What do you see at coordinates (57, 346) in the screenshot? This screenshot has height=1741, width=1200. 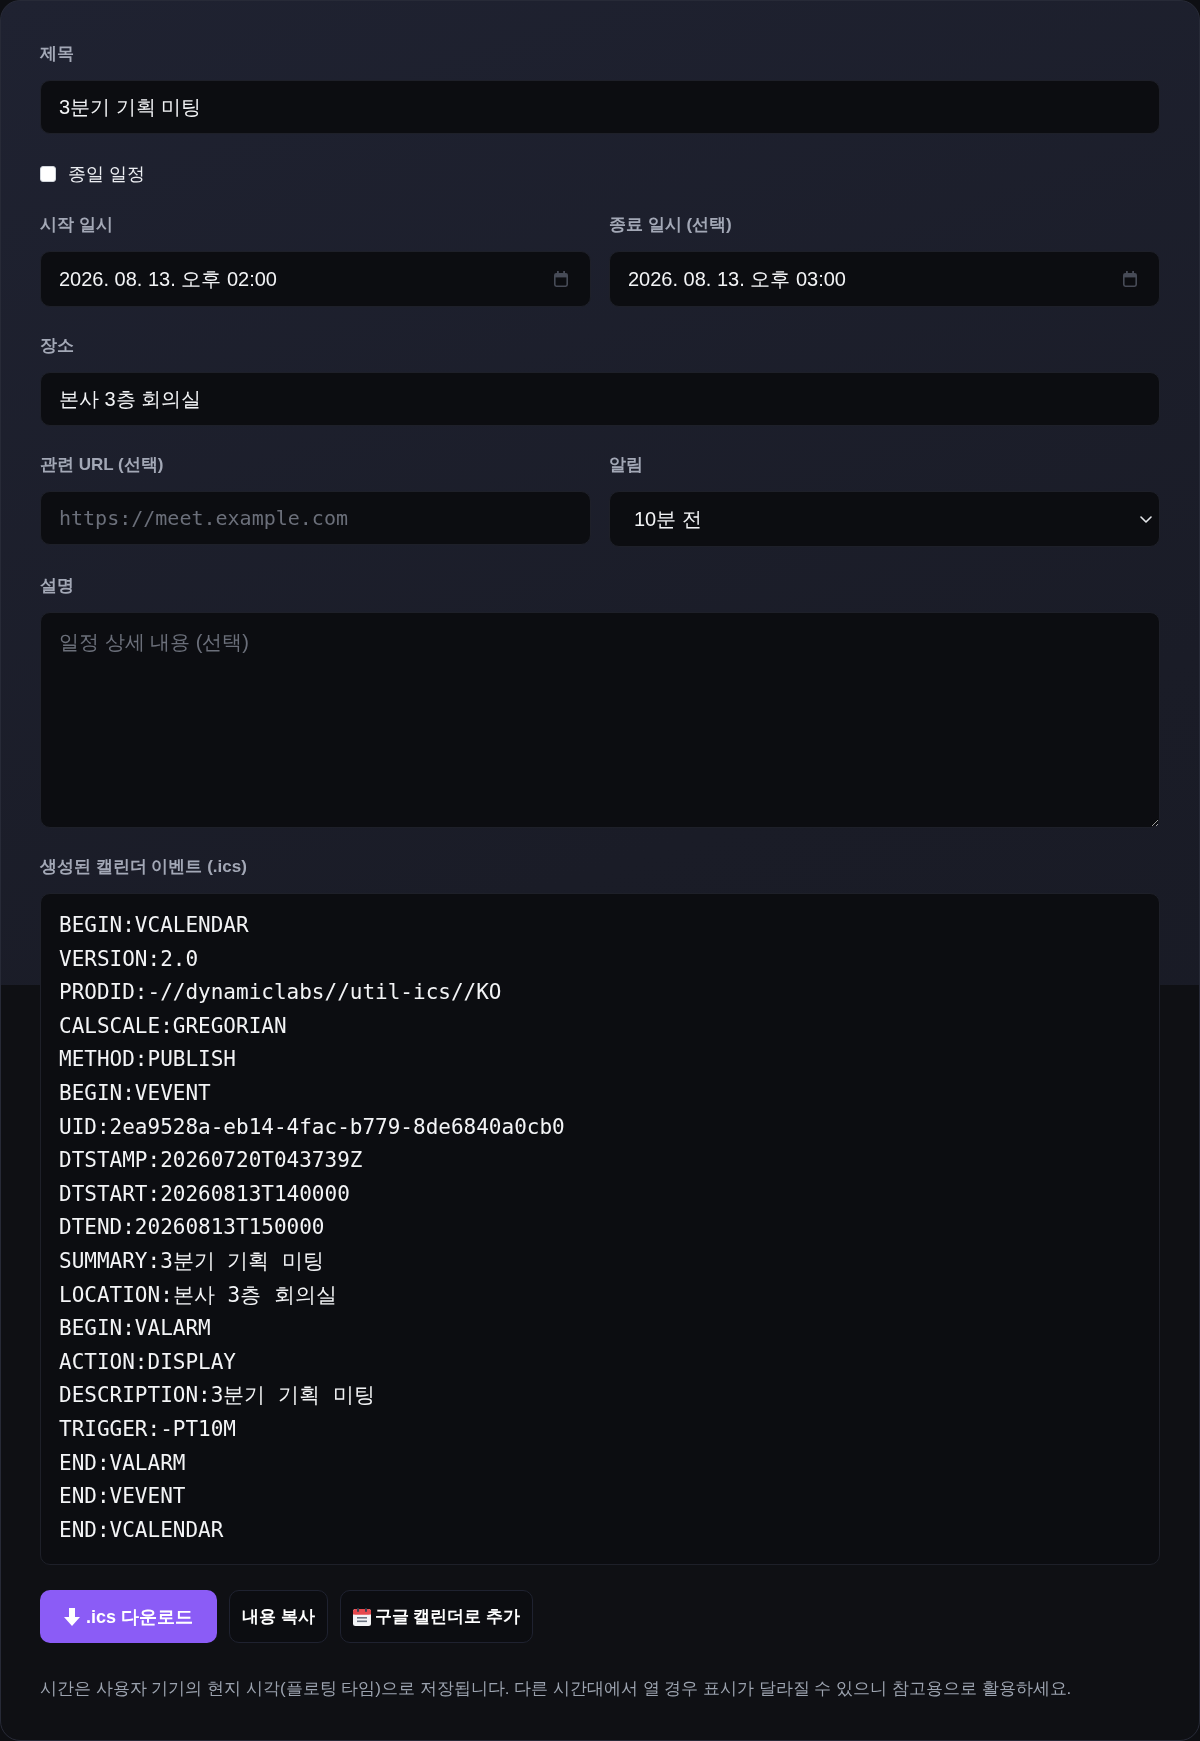 I see `field-label: 장소` at bounding box center [57, 346].